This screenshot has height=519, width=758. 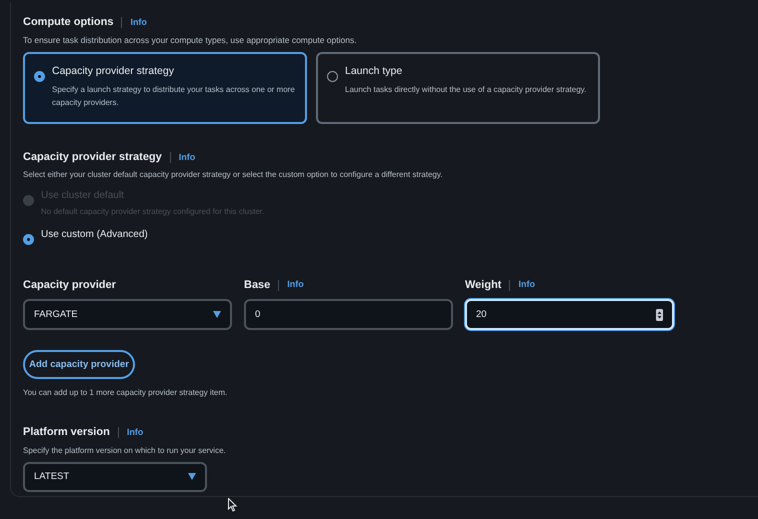 What do you see at coordinates (69, 285) in the screenshot?
I see `section-title: Capacity provider` at bounding box center [69, 285].